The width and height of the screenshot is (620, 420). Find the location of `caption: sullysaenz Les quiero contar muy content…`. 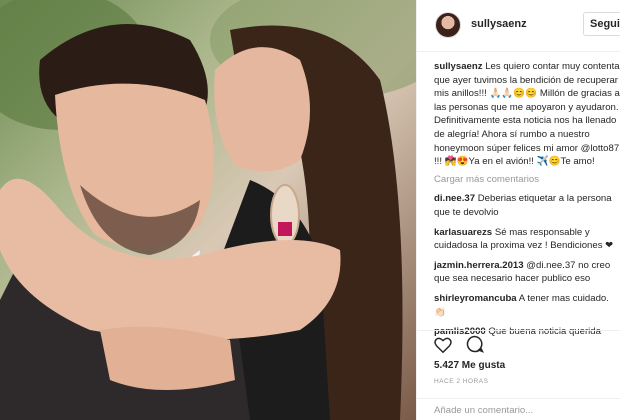

caption: sullysaenz Les quiero contar muy content… is located at coordinates (527, 114).